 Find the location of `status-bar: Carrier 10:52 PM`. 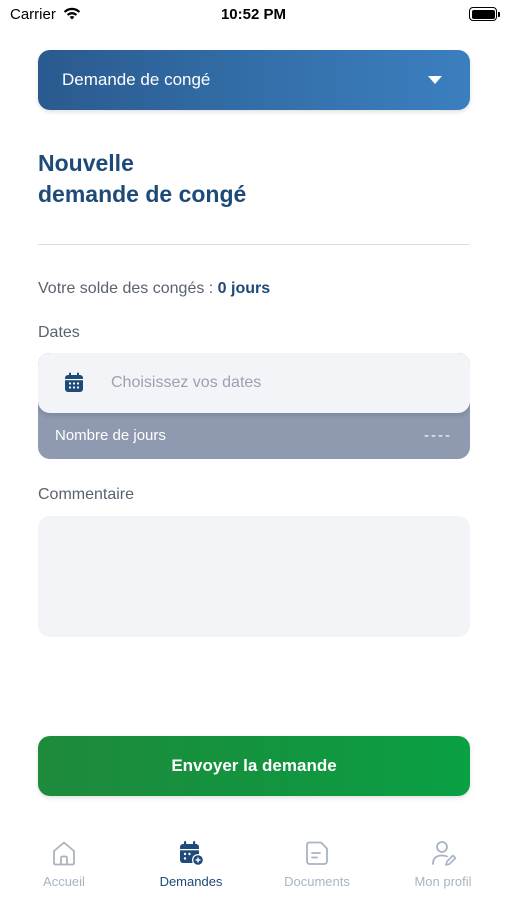

status-bar: Carrier 10:52 PM is located at coordinates (253, 15).